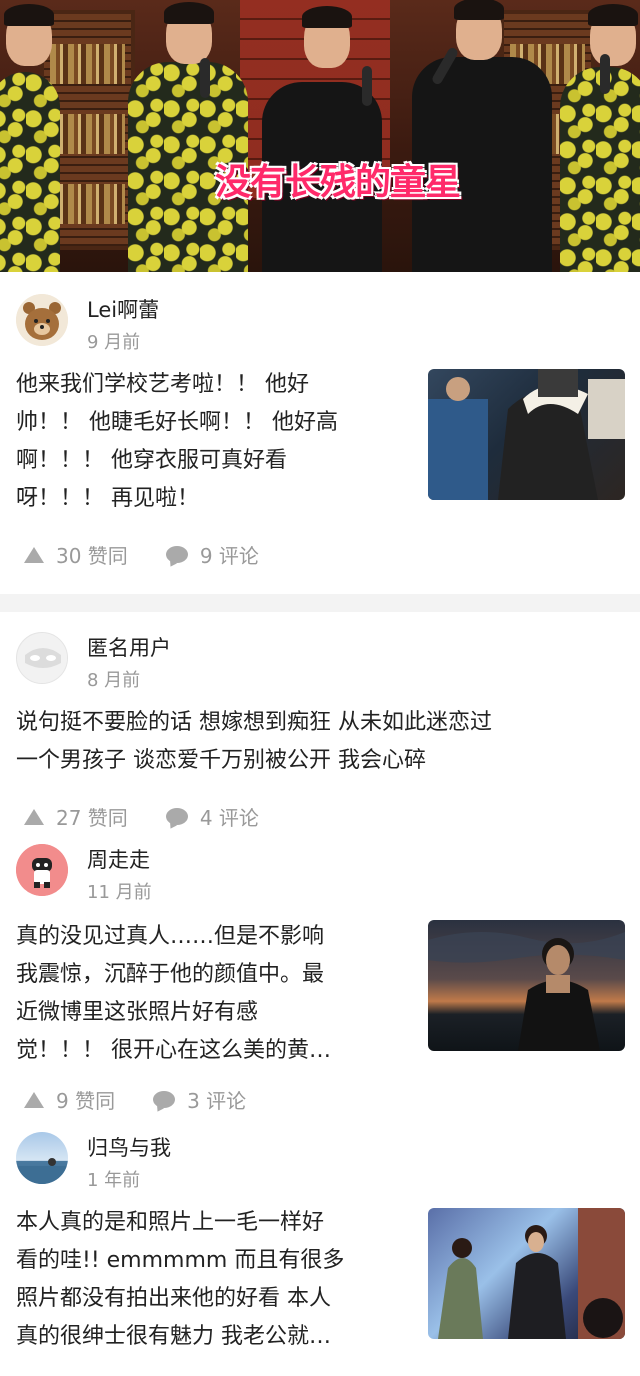 The height and width of the screenshot is (1376, 640). What do you see at coordinates (212, 816) in the screenshot?
I see `comment-button: 4 评论` at bounding box center [212, 816].